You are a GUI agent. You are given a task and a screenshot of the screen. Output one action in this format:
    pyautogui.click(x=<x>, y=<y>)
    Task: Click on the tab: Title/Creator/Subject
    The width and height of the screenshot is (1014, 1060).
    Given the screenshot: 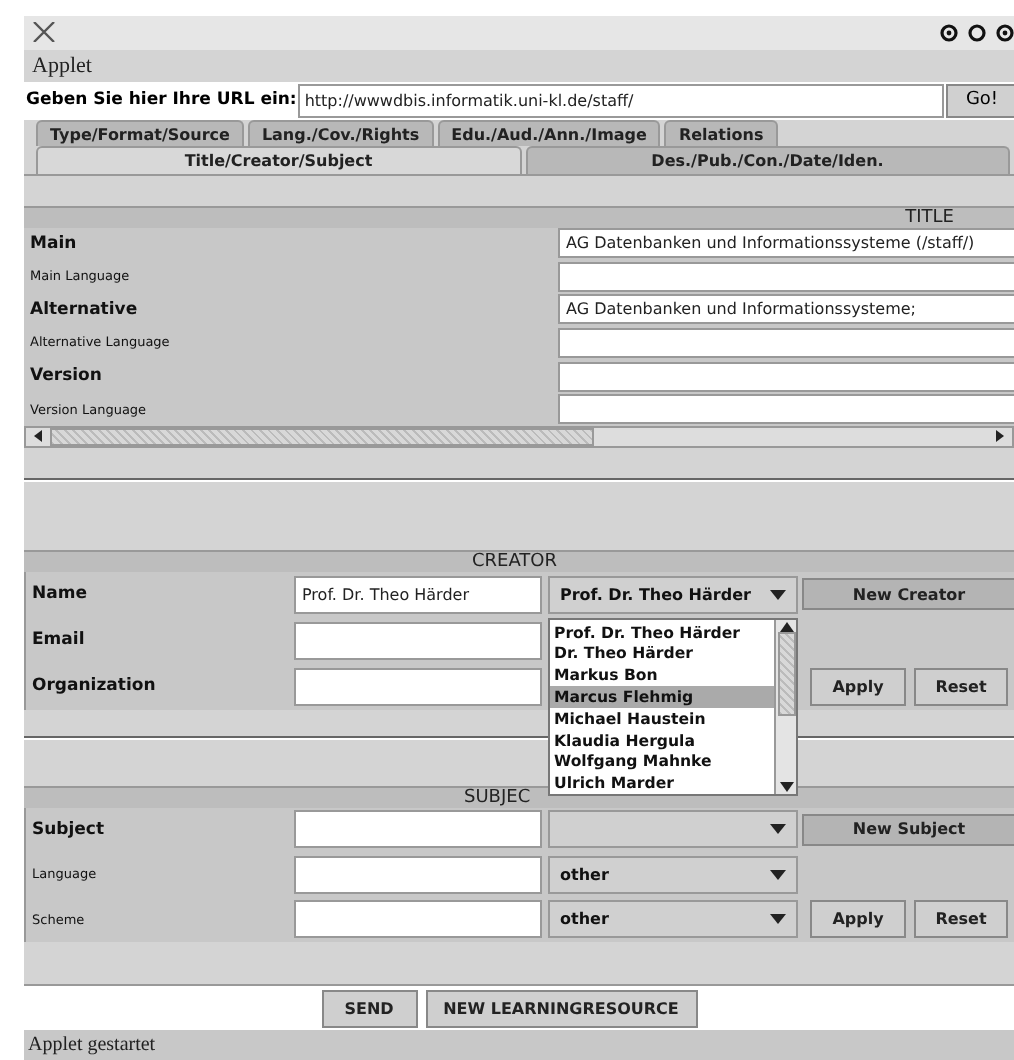 What is the action you would take?
    pyautogui.click(x=278, y=160)
    